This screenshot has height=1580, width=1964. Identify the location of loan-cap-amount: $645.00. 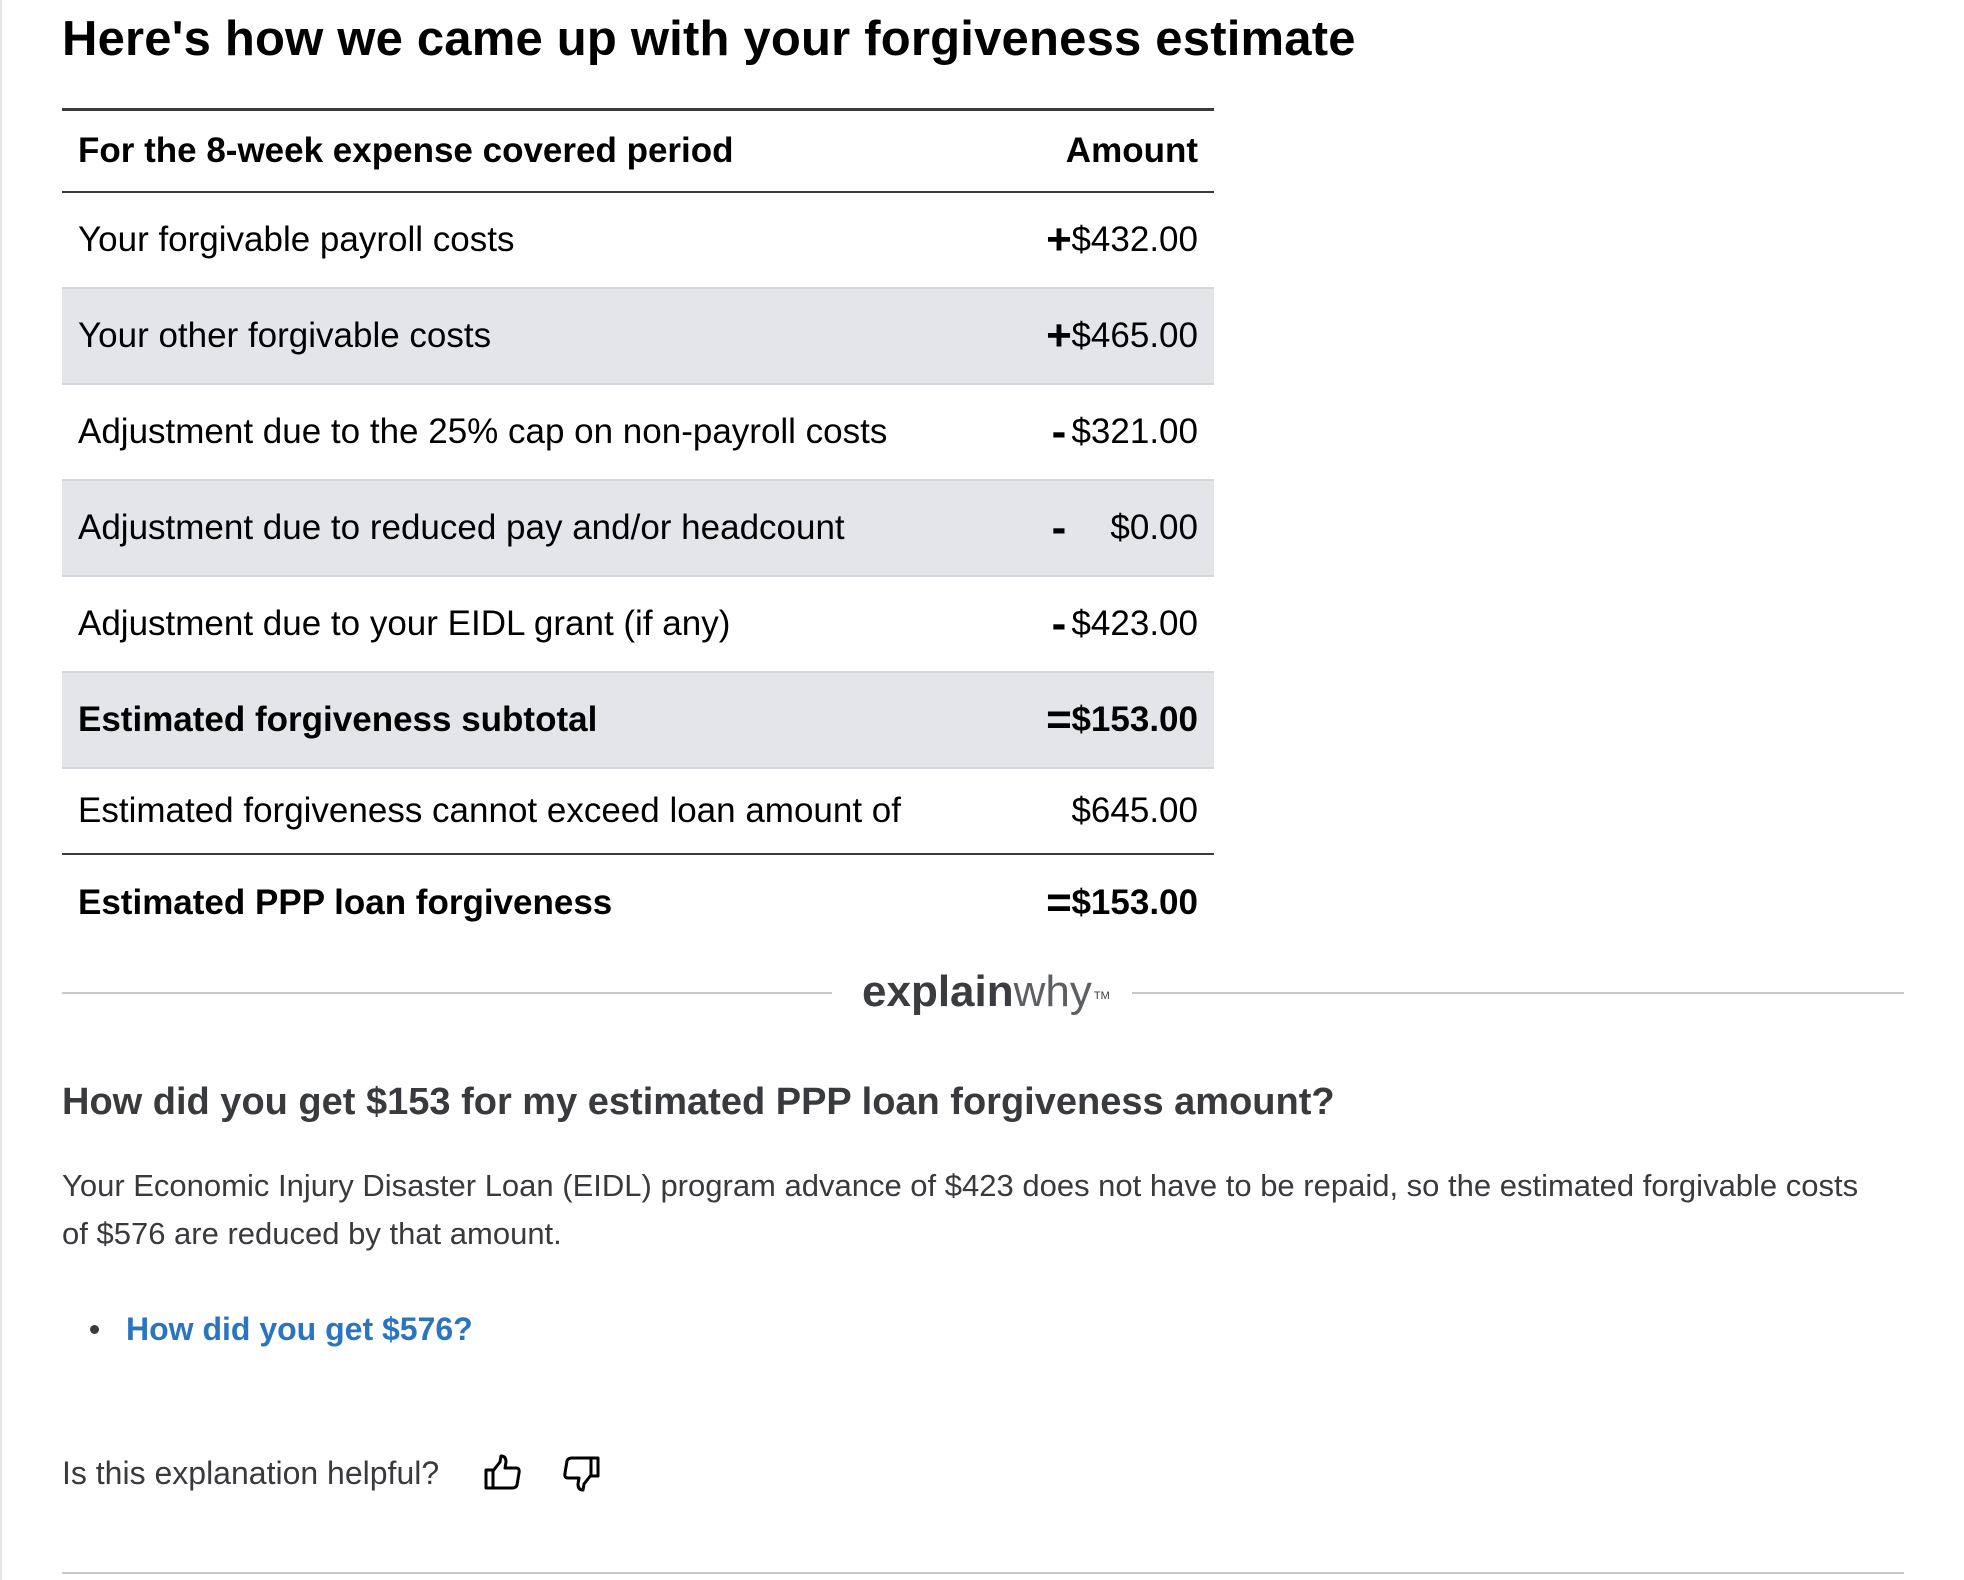
(1134, 810).